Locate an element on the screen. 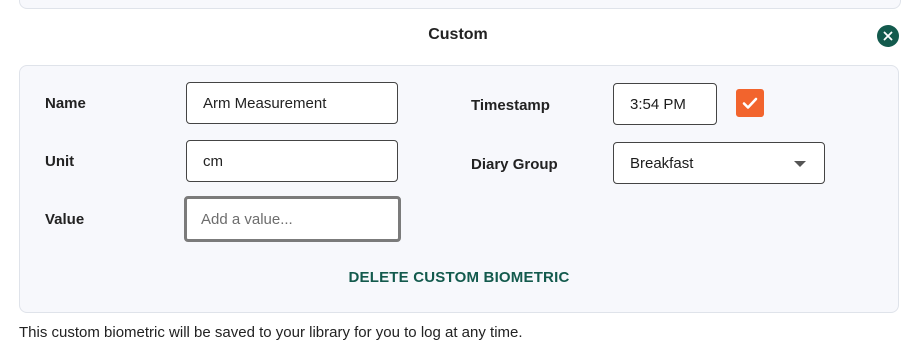 Image resolution: width=916 pixels, height=362 pixels. name-input is located at coordinates (292, 103).